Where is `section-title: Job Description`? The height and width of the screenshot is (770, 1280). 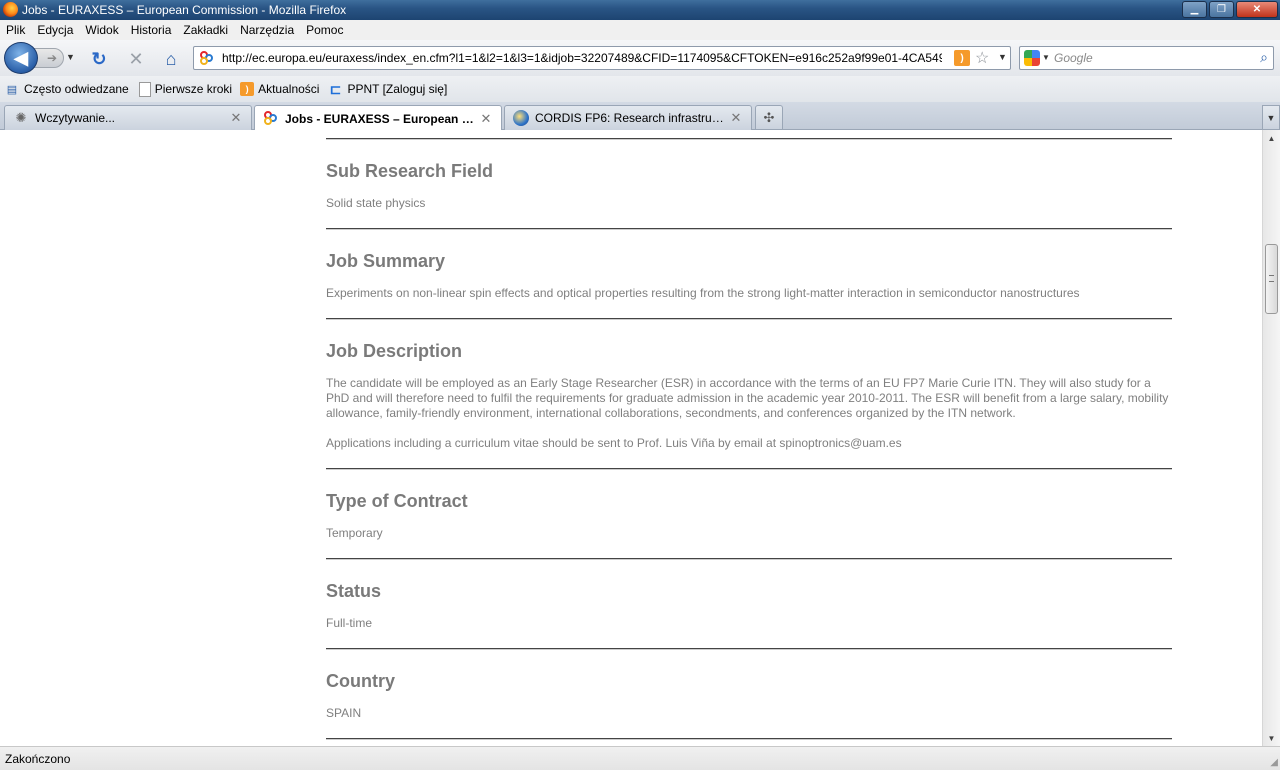
section-title: Job Description is located at coordinates (394, 351).